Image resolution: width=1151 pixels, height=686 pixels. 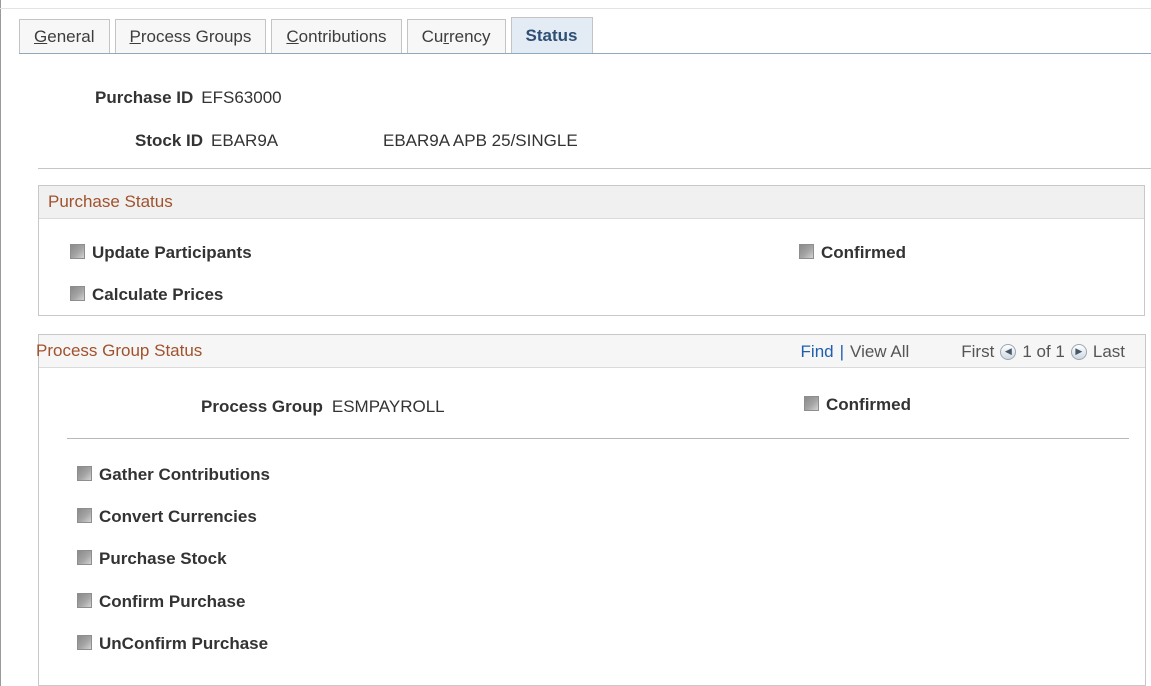 What do you see at coordinates (0, 343) in the screenshot?
I see `left-border` at bounding box center [0, 343].